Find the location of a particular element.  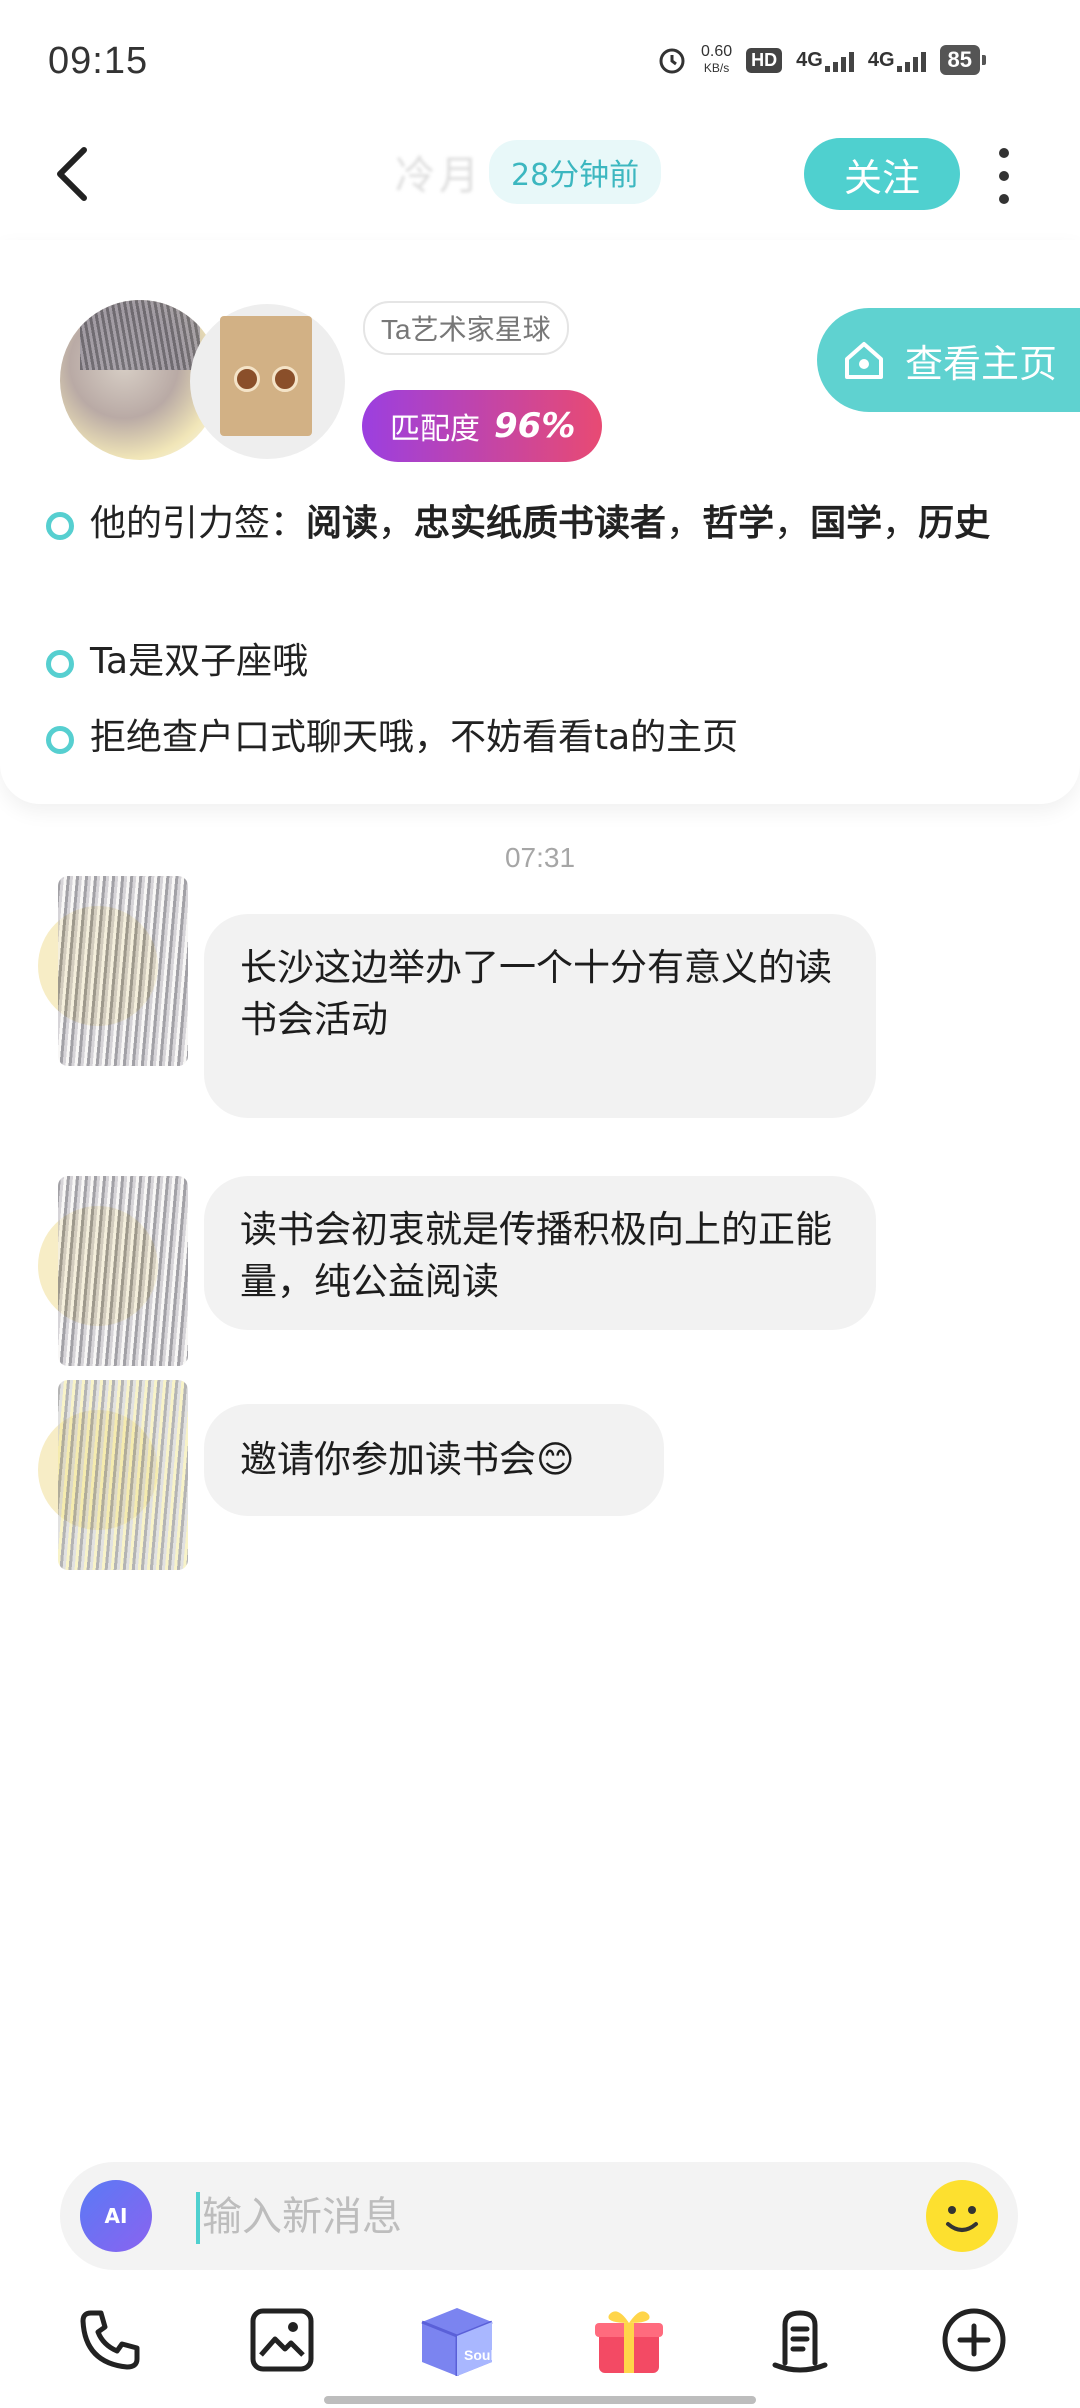

tip-line: 拒绝查户口式聊天哦，不妨看看ta的主页 is located at coordinates (392, 738).